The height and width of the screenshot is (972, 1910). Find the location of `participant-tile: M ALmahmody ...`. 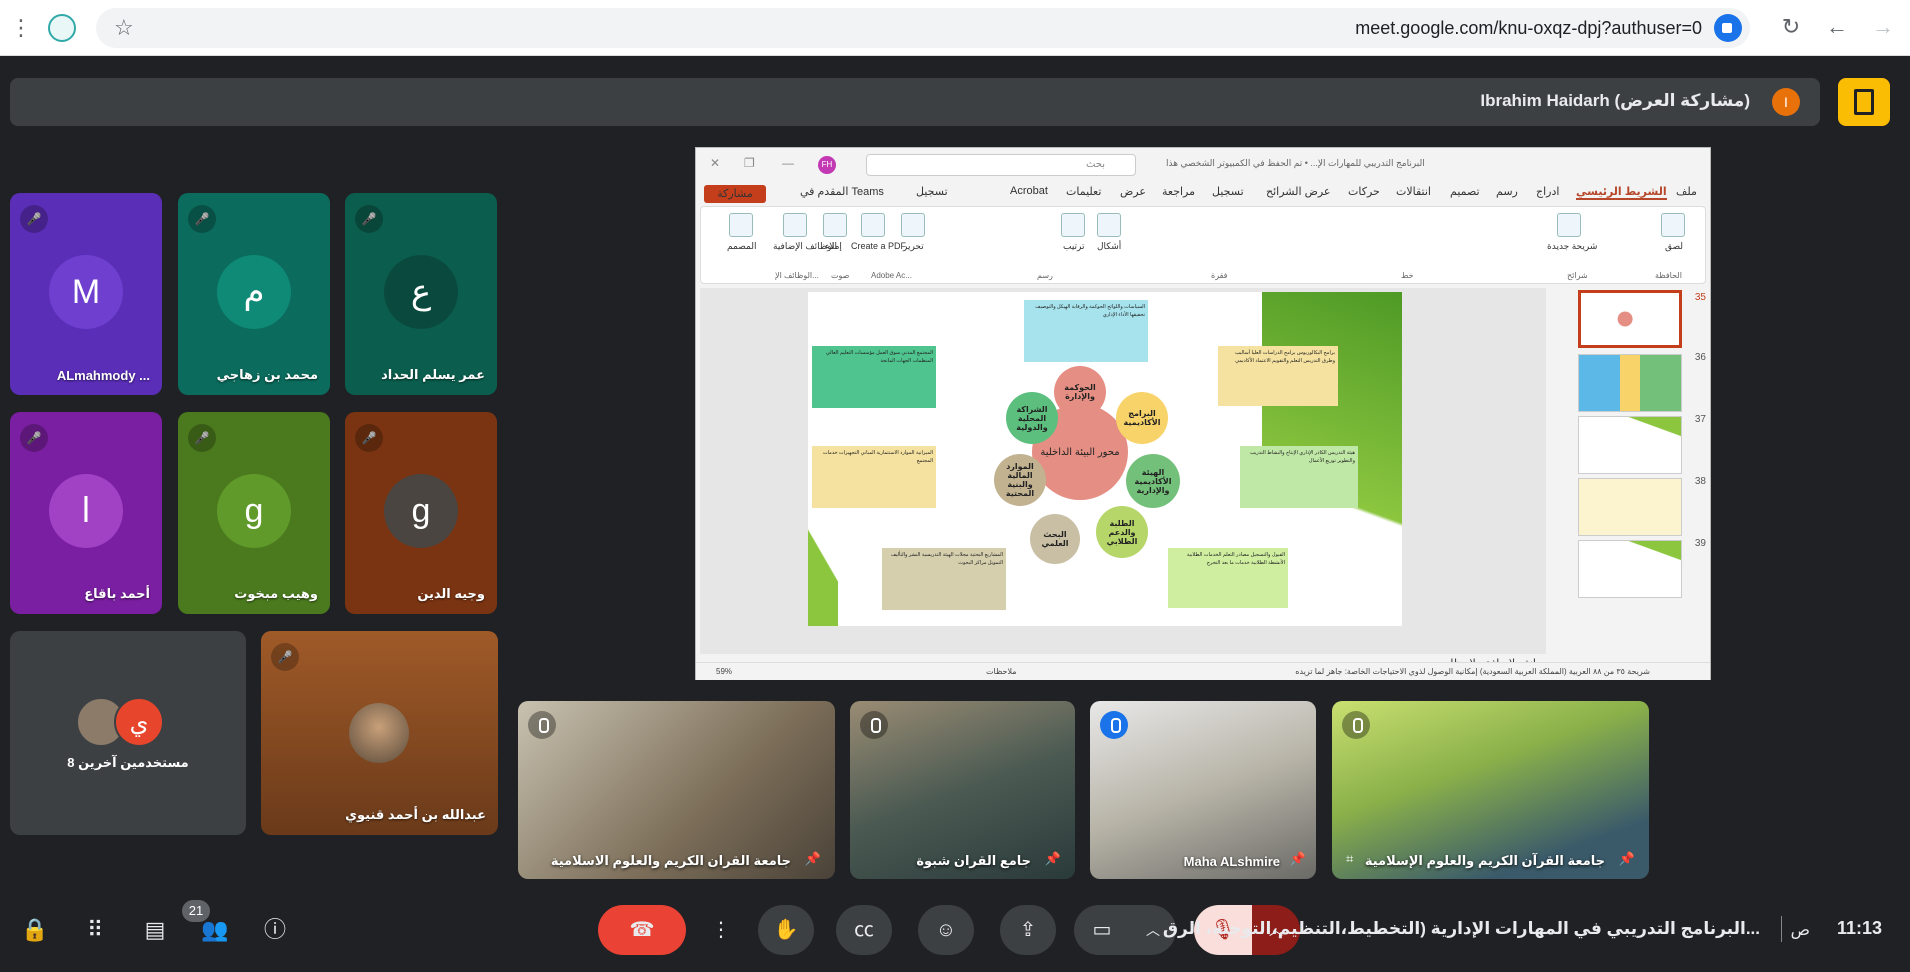

participant-tile: M ALmahmody ... is located at coordinates (86, 294).